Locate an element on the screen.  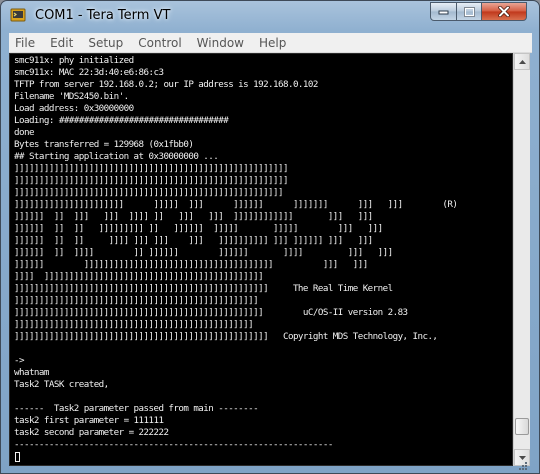
menu-file: File is located at coordinates (25, 43).